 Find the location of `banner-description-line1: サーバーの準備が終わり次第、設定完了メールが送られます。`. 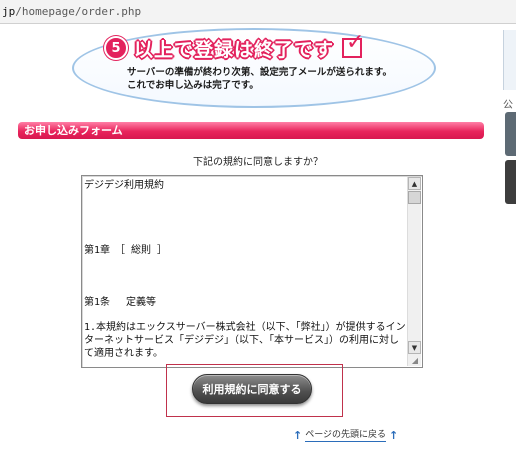

banner-description-line1: サーバーの準備が終わり次第、設定完了メールが送られます。 is located at coordinates (259, 72).